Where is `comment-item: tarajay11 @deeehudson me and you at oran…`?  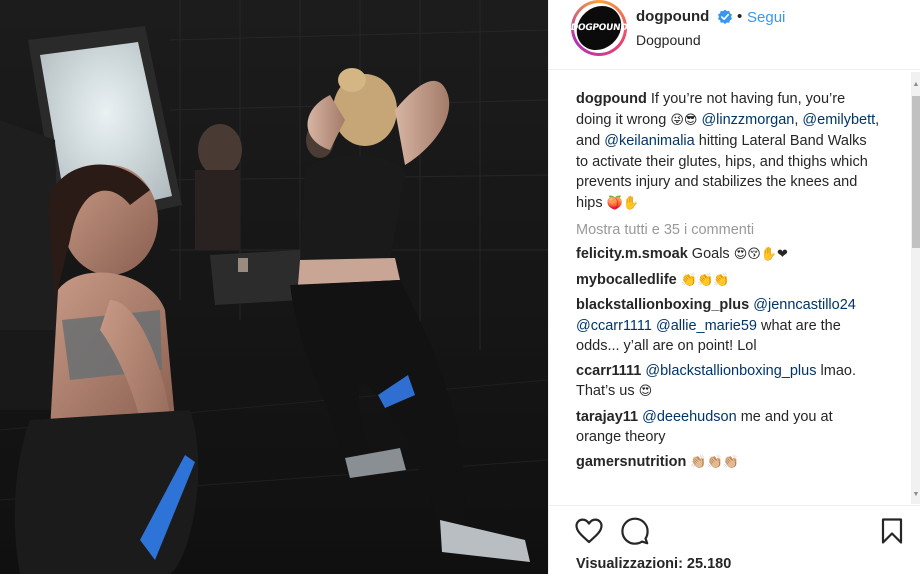 comment-item: tarajay11 @deeehudson me and you at oran… is located at coordinates (728, 427).